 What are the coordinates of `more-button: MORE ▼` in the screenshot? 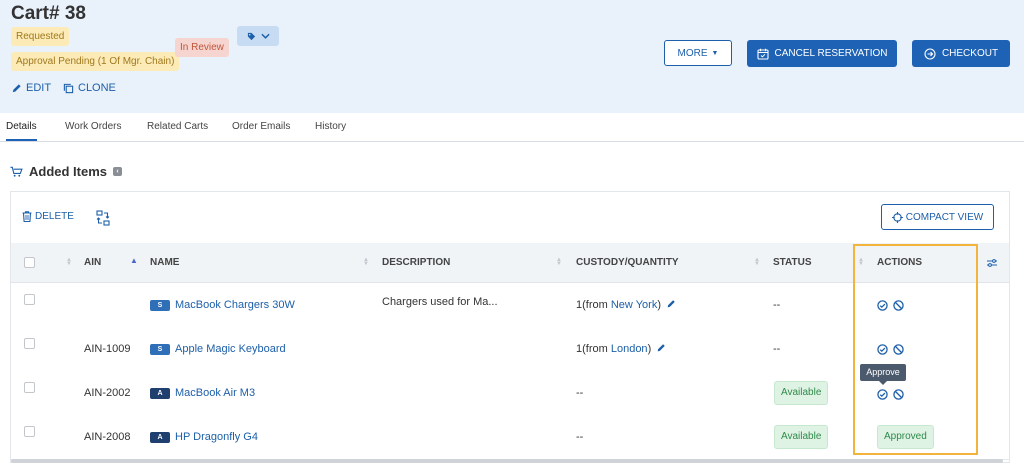 It's located at (698, 53).